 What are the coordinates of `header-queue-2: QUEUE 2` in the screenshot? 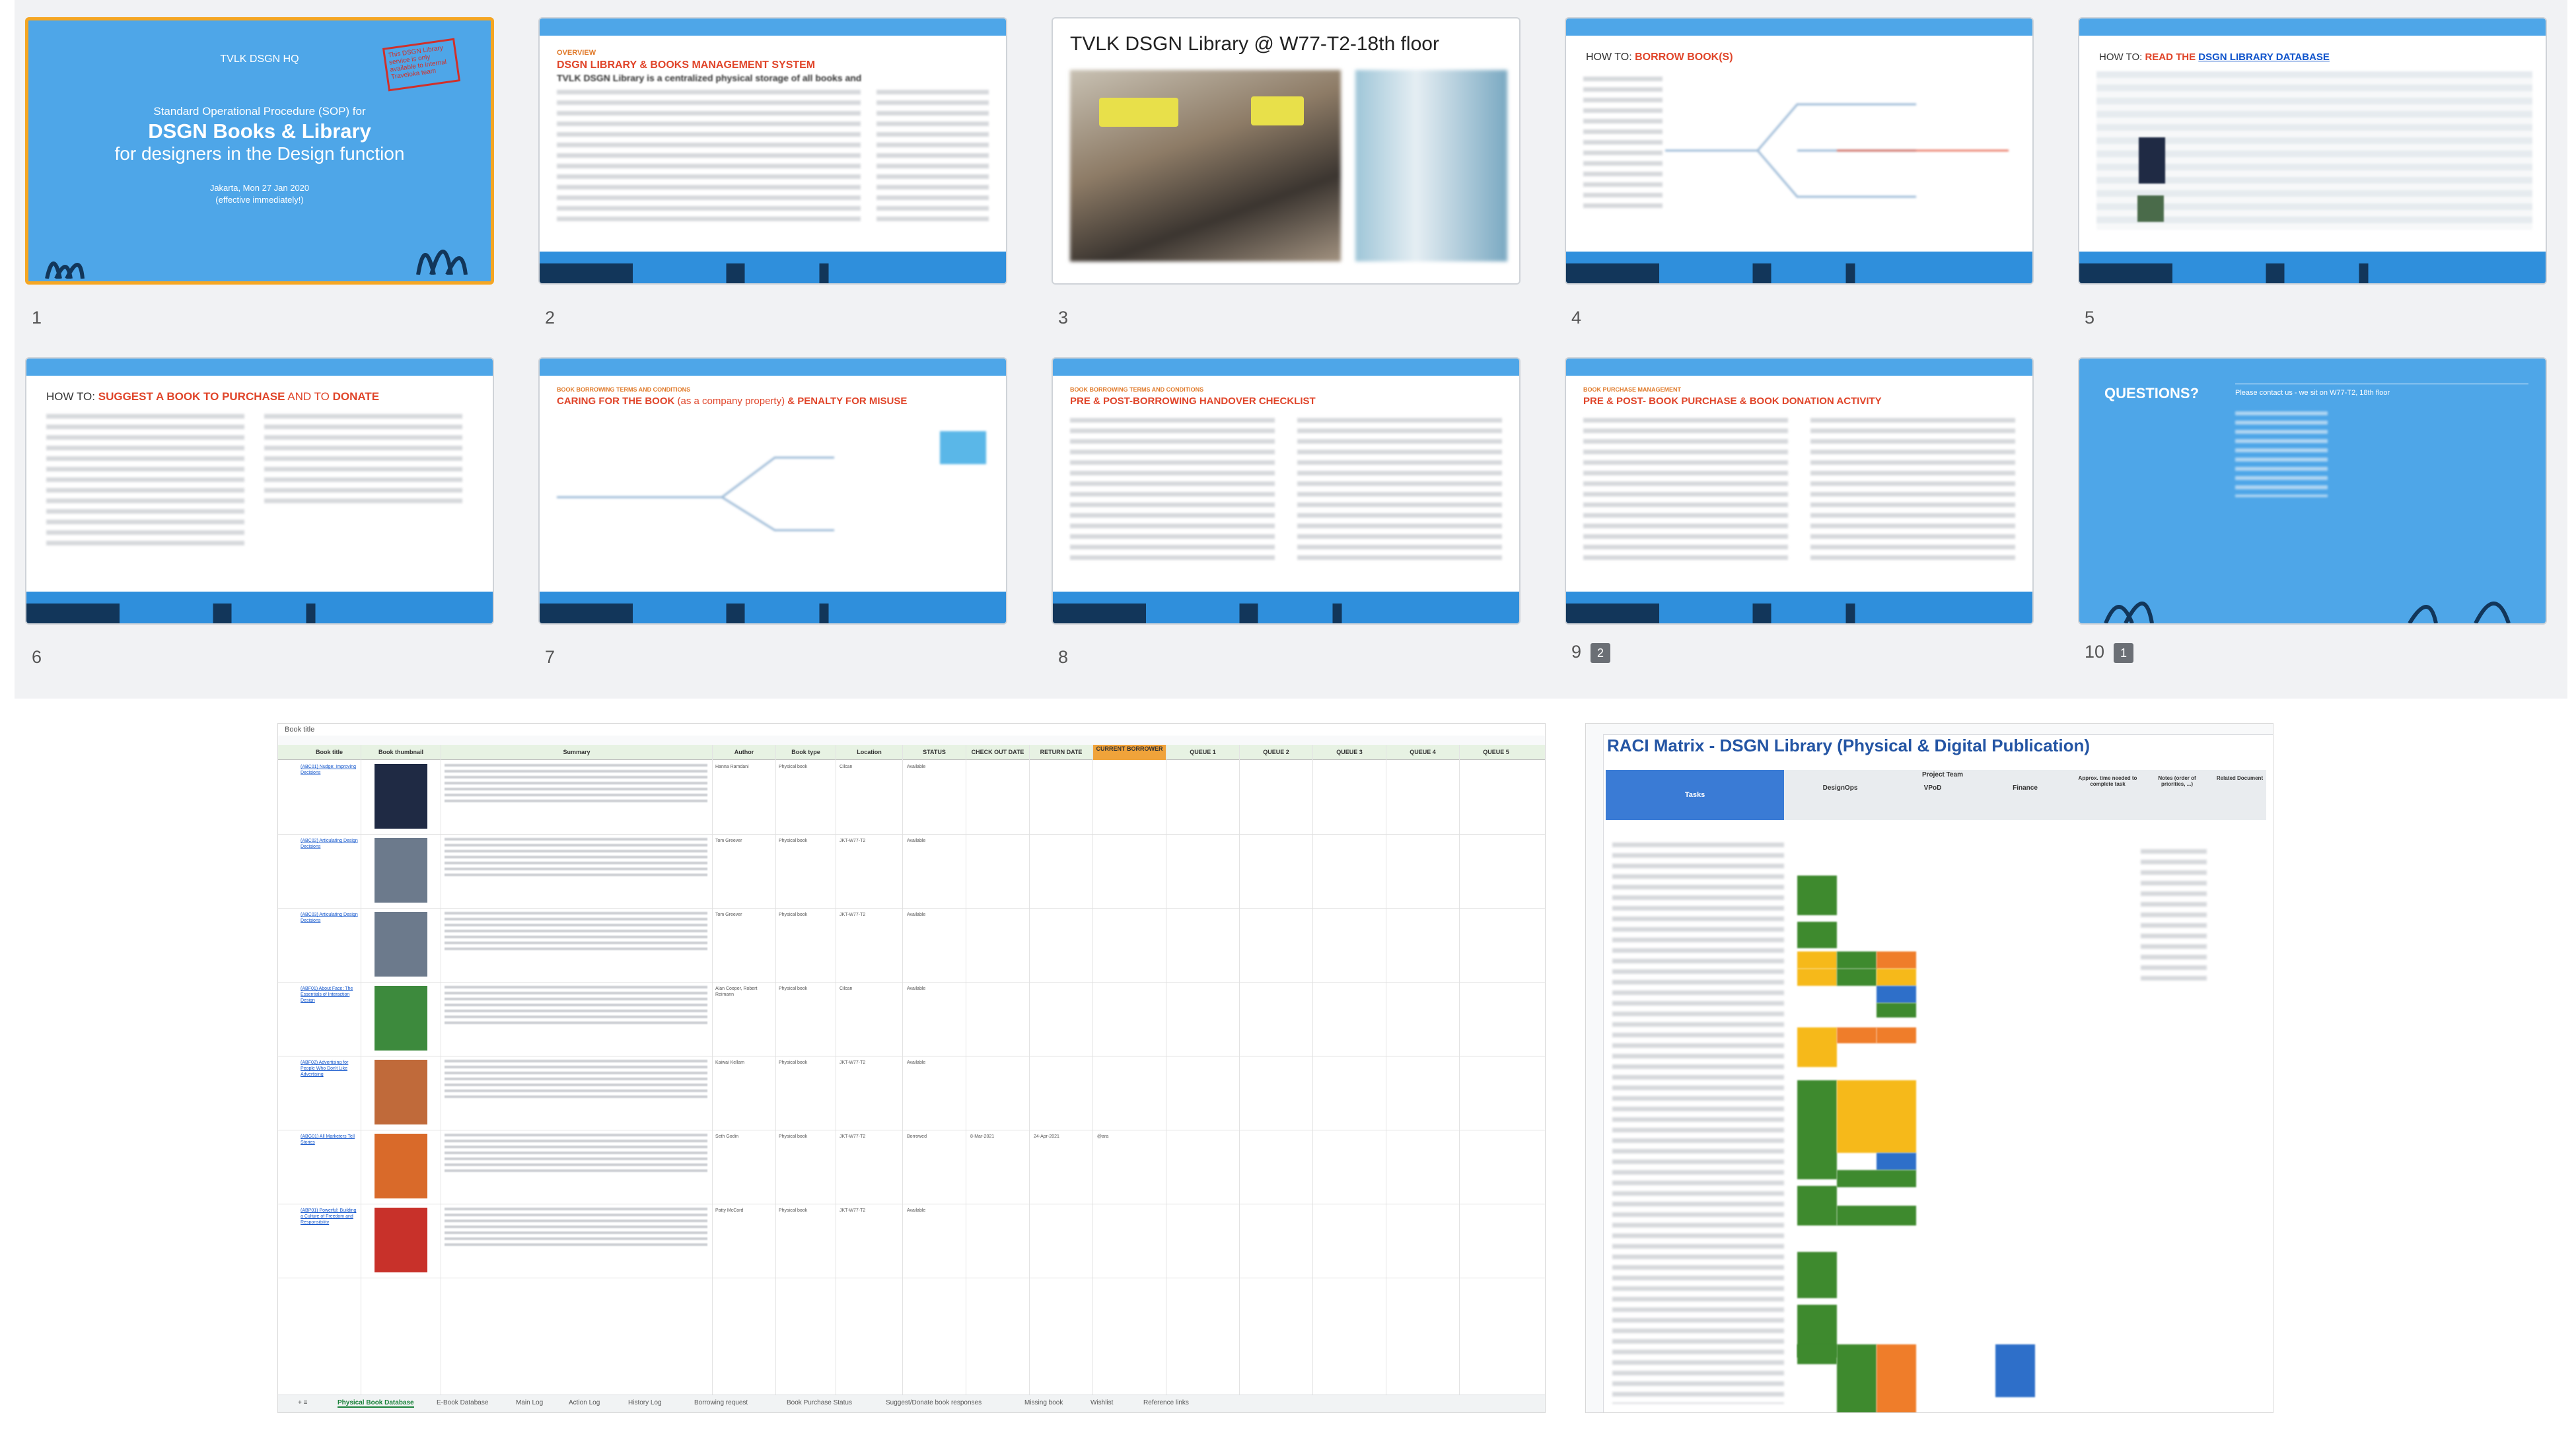 It's located at (1276, 752).